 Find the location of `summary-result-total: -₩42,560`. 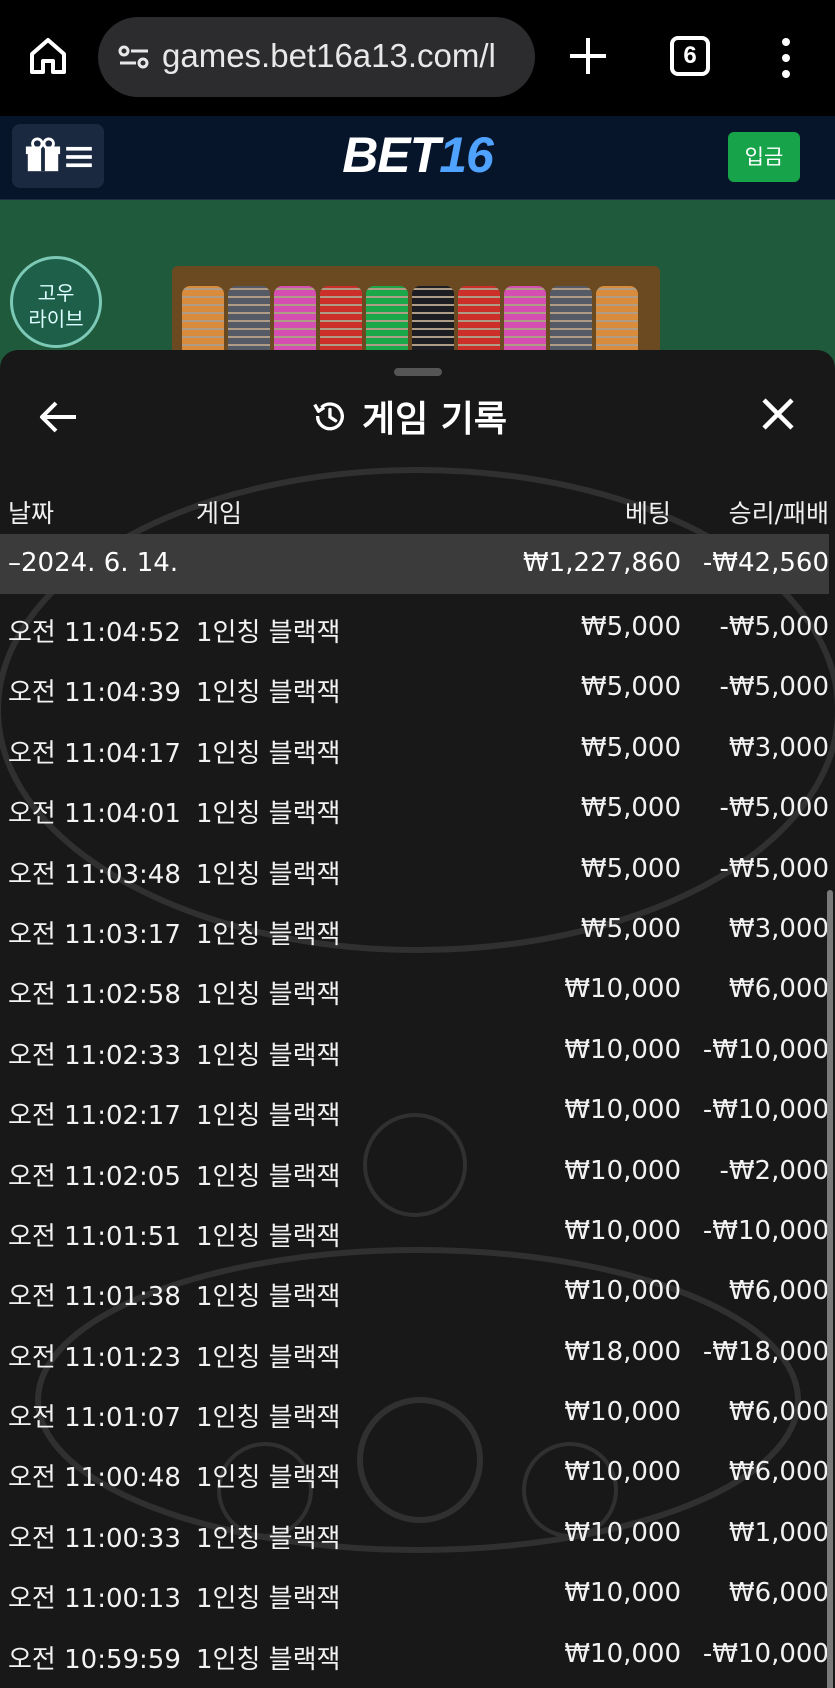

summary-result-total: -₩42,560 is located at coordinates (765, 563).